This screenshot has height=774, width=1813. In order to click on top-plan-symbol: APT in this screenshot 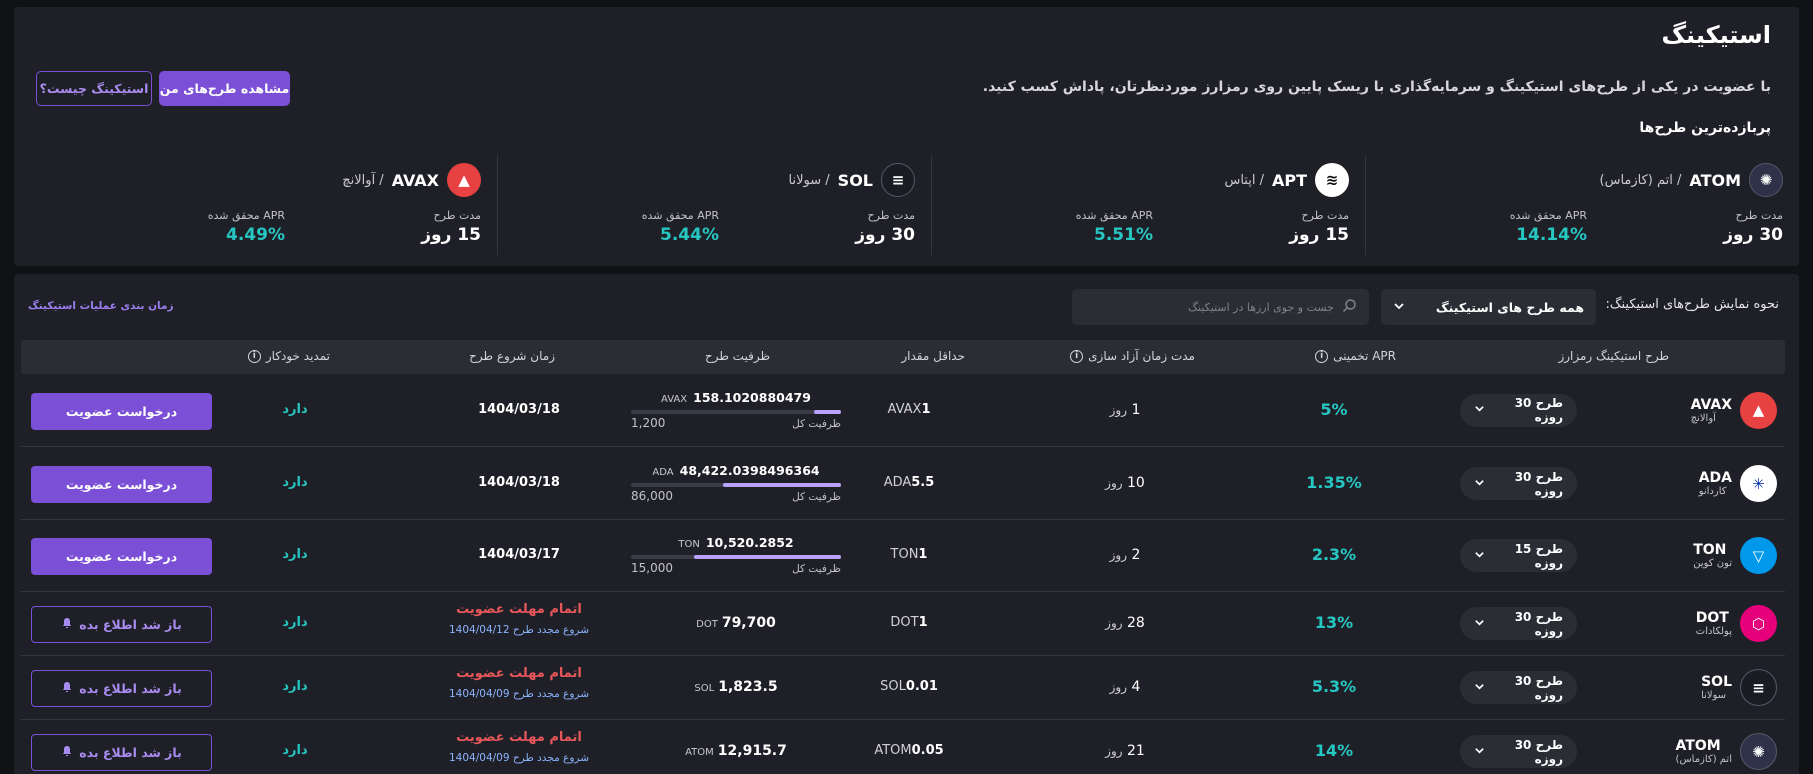, I will do `click(1289, 180)`.